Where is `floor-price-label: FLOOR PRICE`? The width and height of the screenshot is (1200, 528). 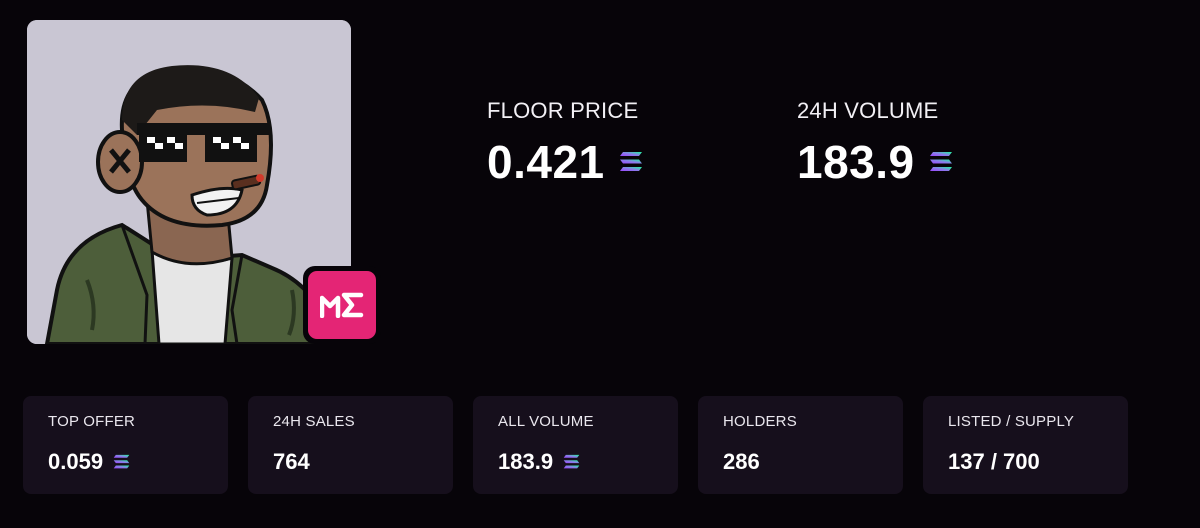 floor-price-label: FLOOR PRICE is located at coordinates (563, 110).